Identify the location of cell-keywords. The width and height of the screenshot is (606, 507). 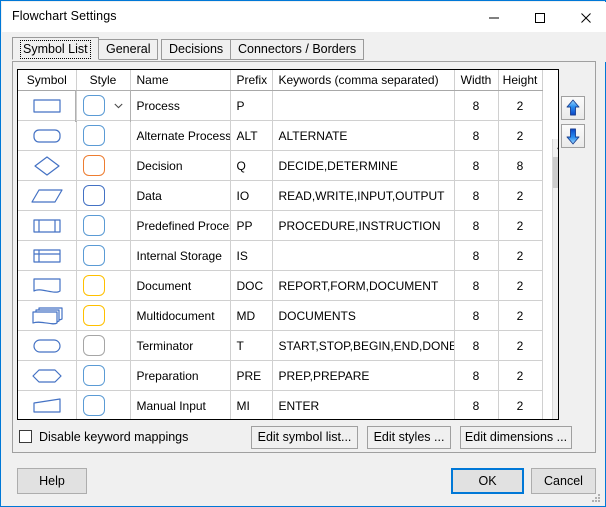
(363, 255).